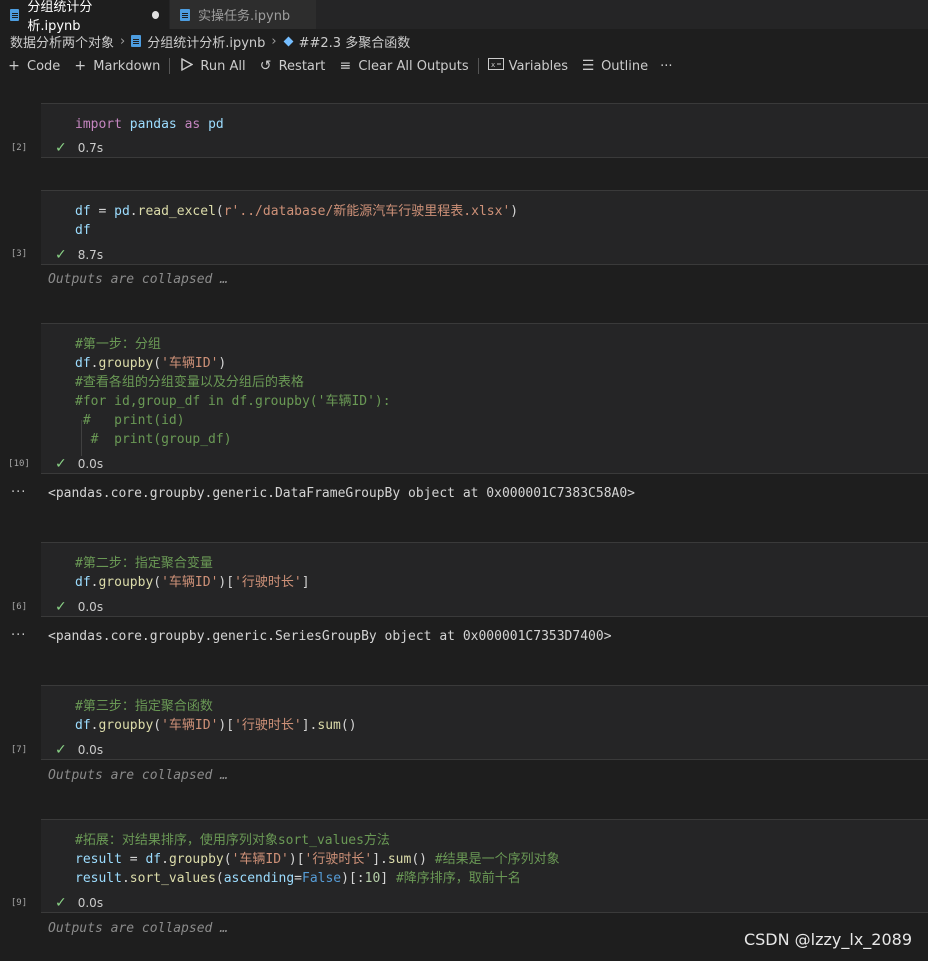 The height and width of the screenshot is (961, 928). I want to click on code-cell: import pandas as pd ✓ 0.7s, so click(484, 130).